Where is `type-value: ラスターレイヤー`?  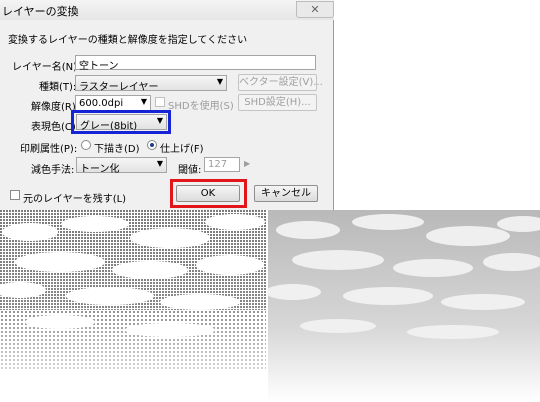 type-value: ラスターレイヤー is located at coordinates (119, 87).